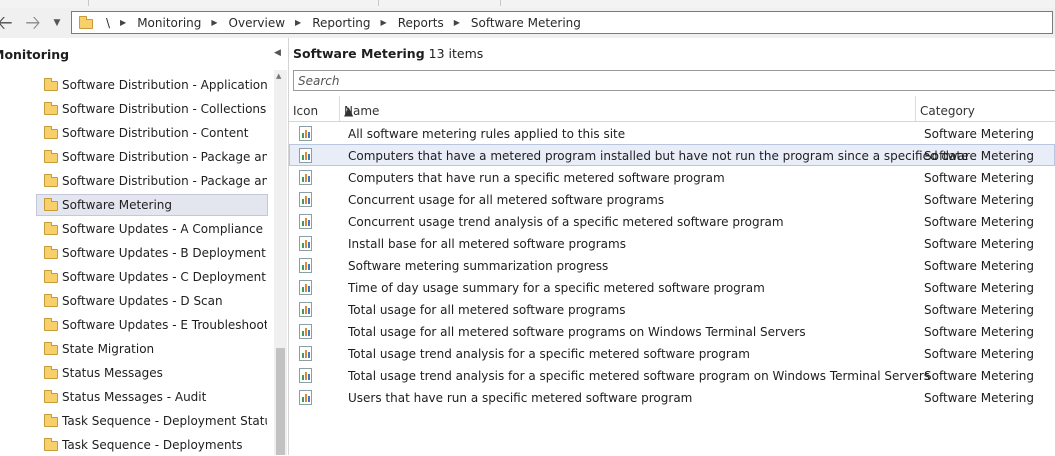 The height and width of the screenshot is (456, 1055). I want to click on history-dropdown-icon: ▼, so click(57, 23).